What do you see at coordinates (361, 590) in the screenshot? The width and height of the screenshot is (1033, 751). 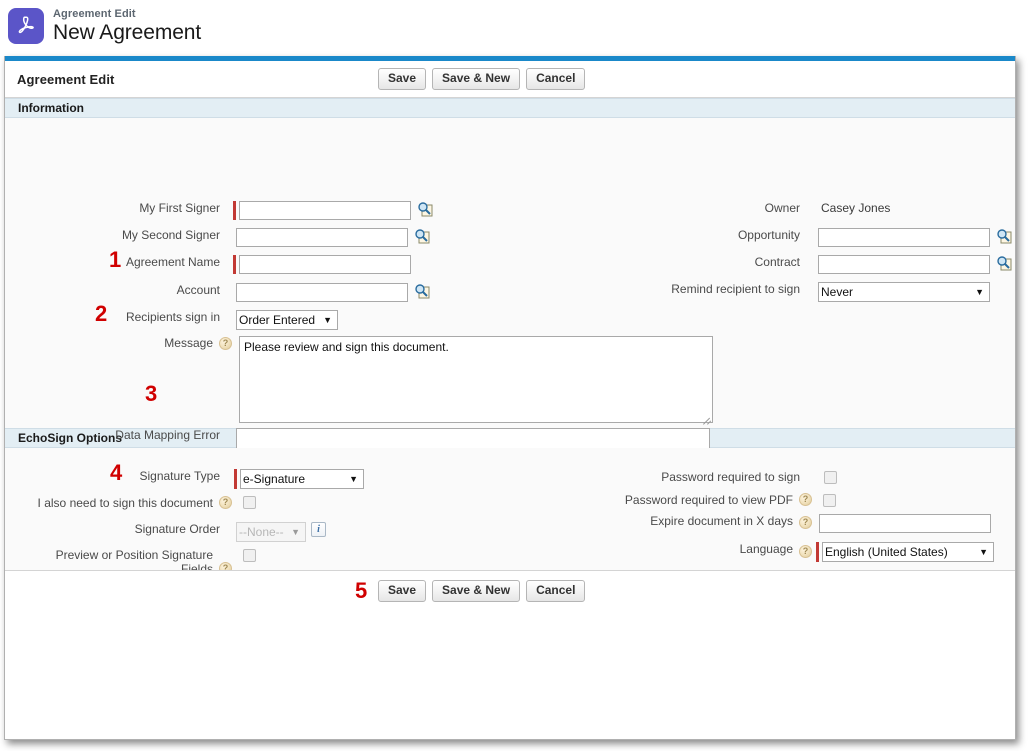 I see `annotation-5: 5` at bounding box center [361, 590].